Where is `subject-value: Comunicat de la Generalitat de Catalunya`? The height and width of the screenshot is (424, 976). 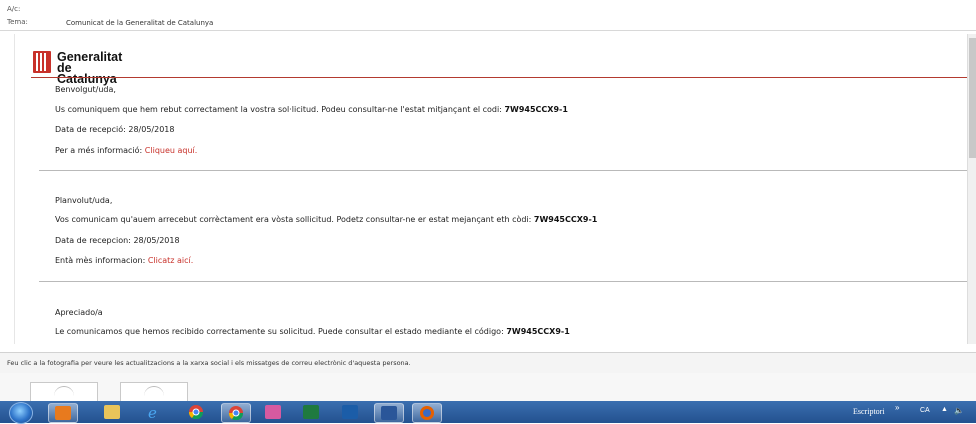
subject-value: Comunicat de la Generalitat de Catalunya is located at coordinates (140, 23).